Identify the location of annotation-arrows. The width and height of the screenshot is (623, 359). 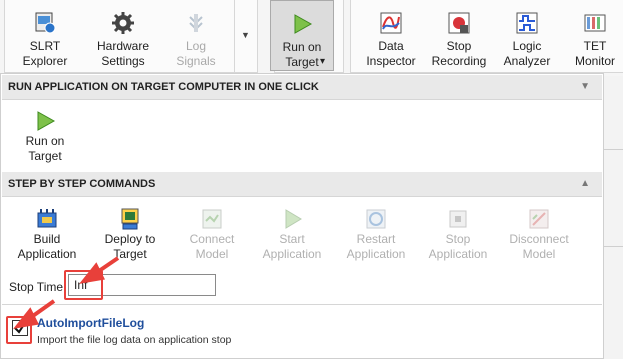
(66, 292).